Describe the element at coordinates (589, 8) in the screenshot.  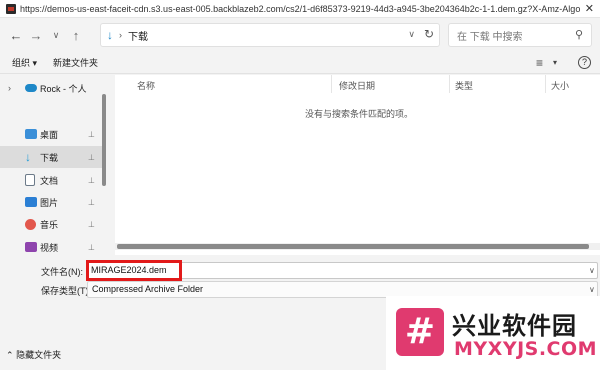
I see `close-button: ✕` at that location.